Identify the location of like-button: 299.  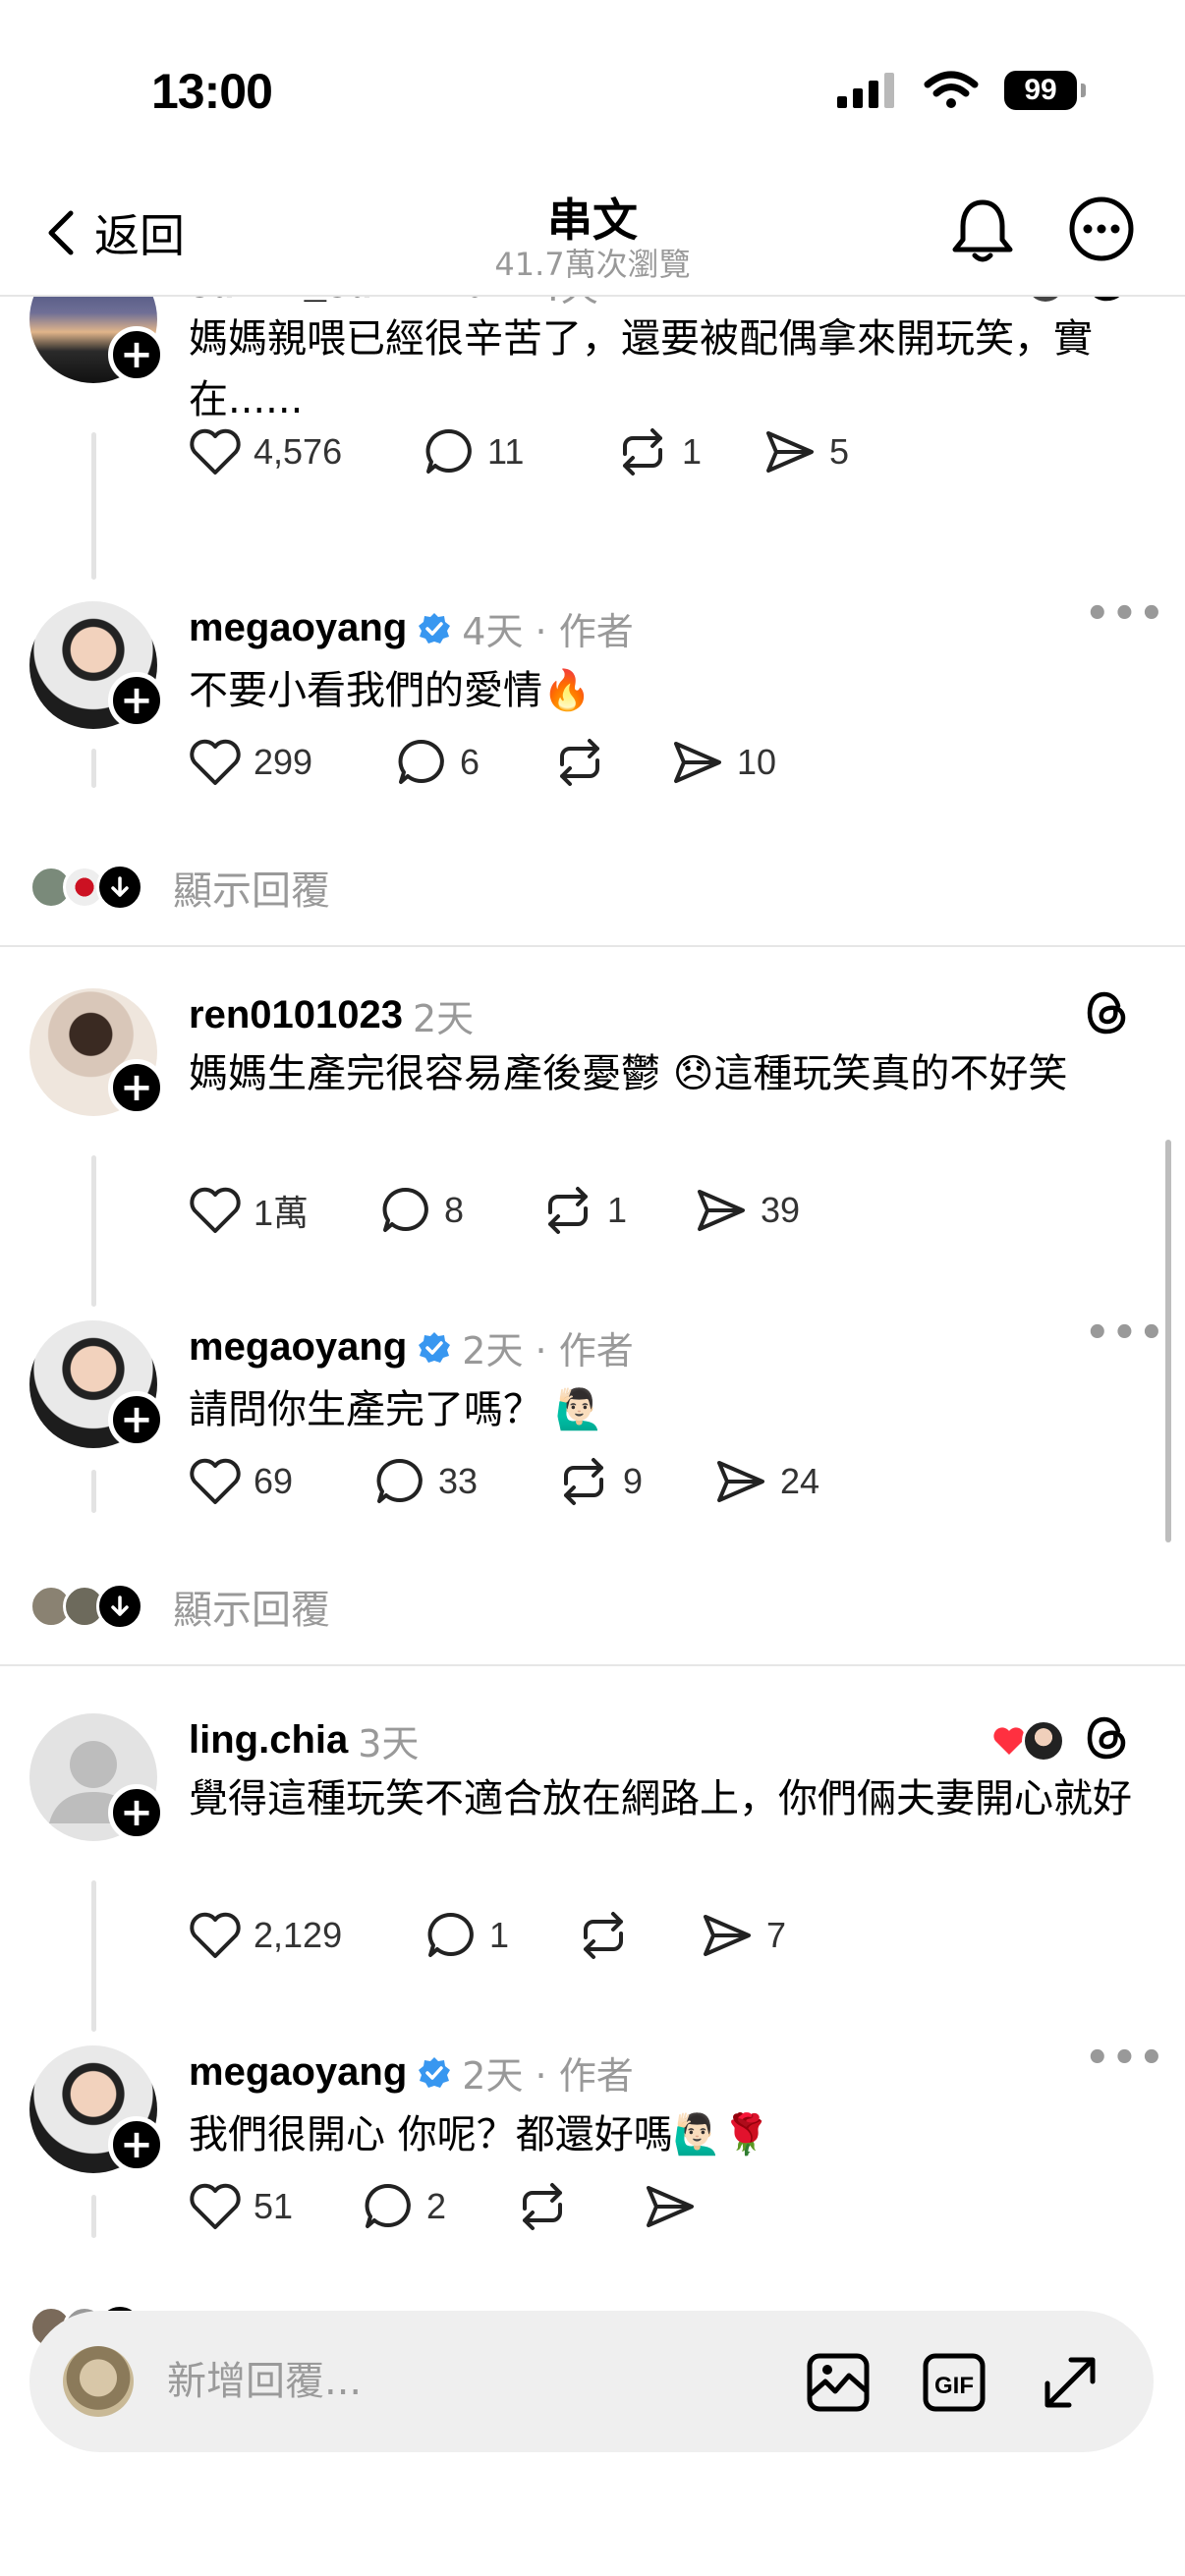
(292, 762).